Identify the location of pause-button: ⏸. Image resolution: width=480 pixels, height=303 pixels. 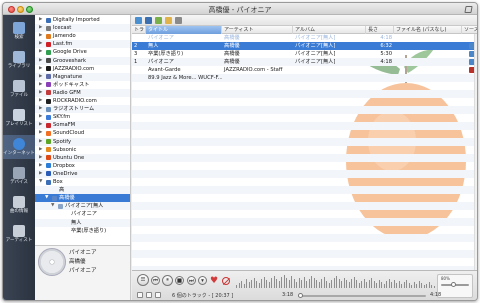
(167, 280).